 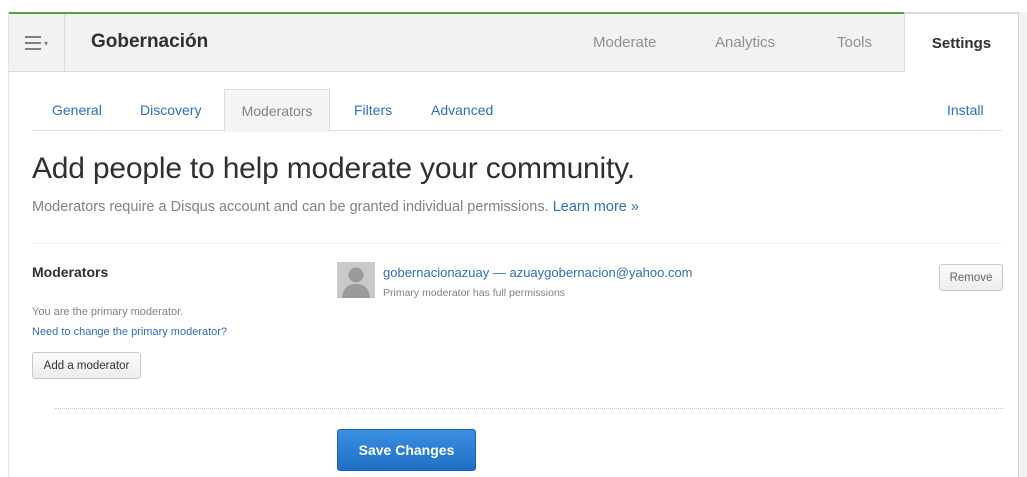 I want to click on moderators-section-title: Moderators, so click(x=70, y=272).